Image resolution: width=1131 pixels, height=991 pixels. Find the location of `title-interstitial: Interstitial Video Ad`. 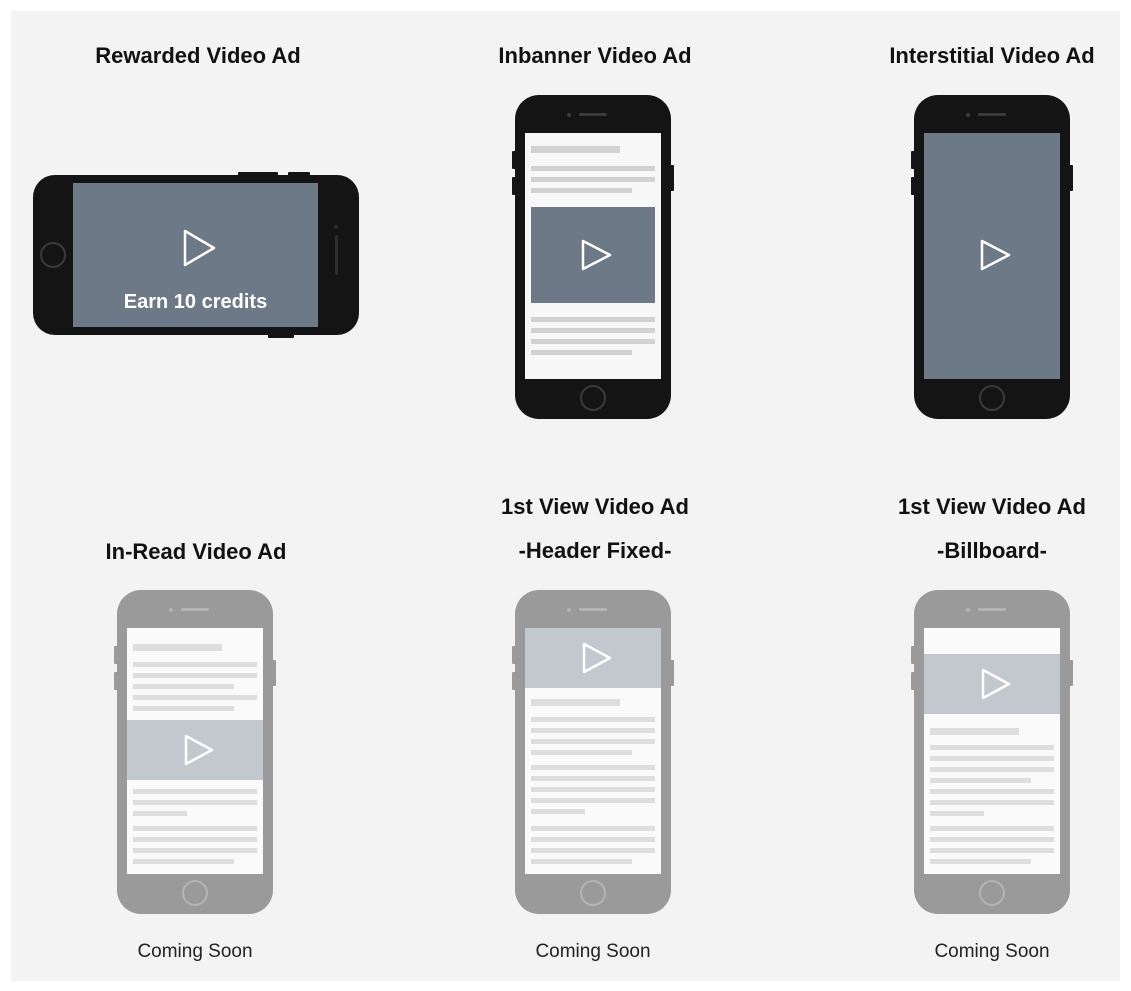

title-interstitial: Interstitial Video Ad is located at coordinates (992, 55).